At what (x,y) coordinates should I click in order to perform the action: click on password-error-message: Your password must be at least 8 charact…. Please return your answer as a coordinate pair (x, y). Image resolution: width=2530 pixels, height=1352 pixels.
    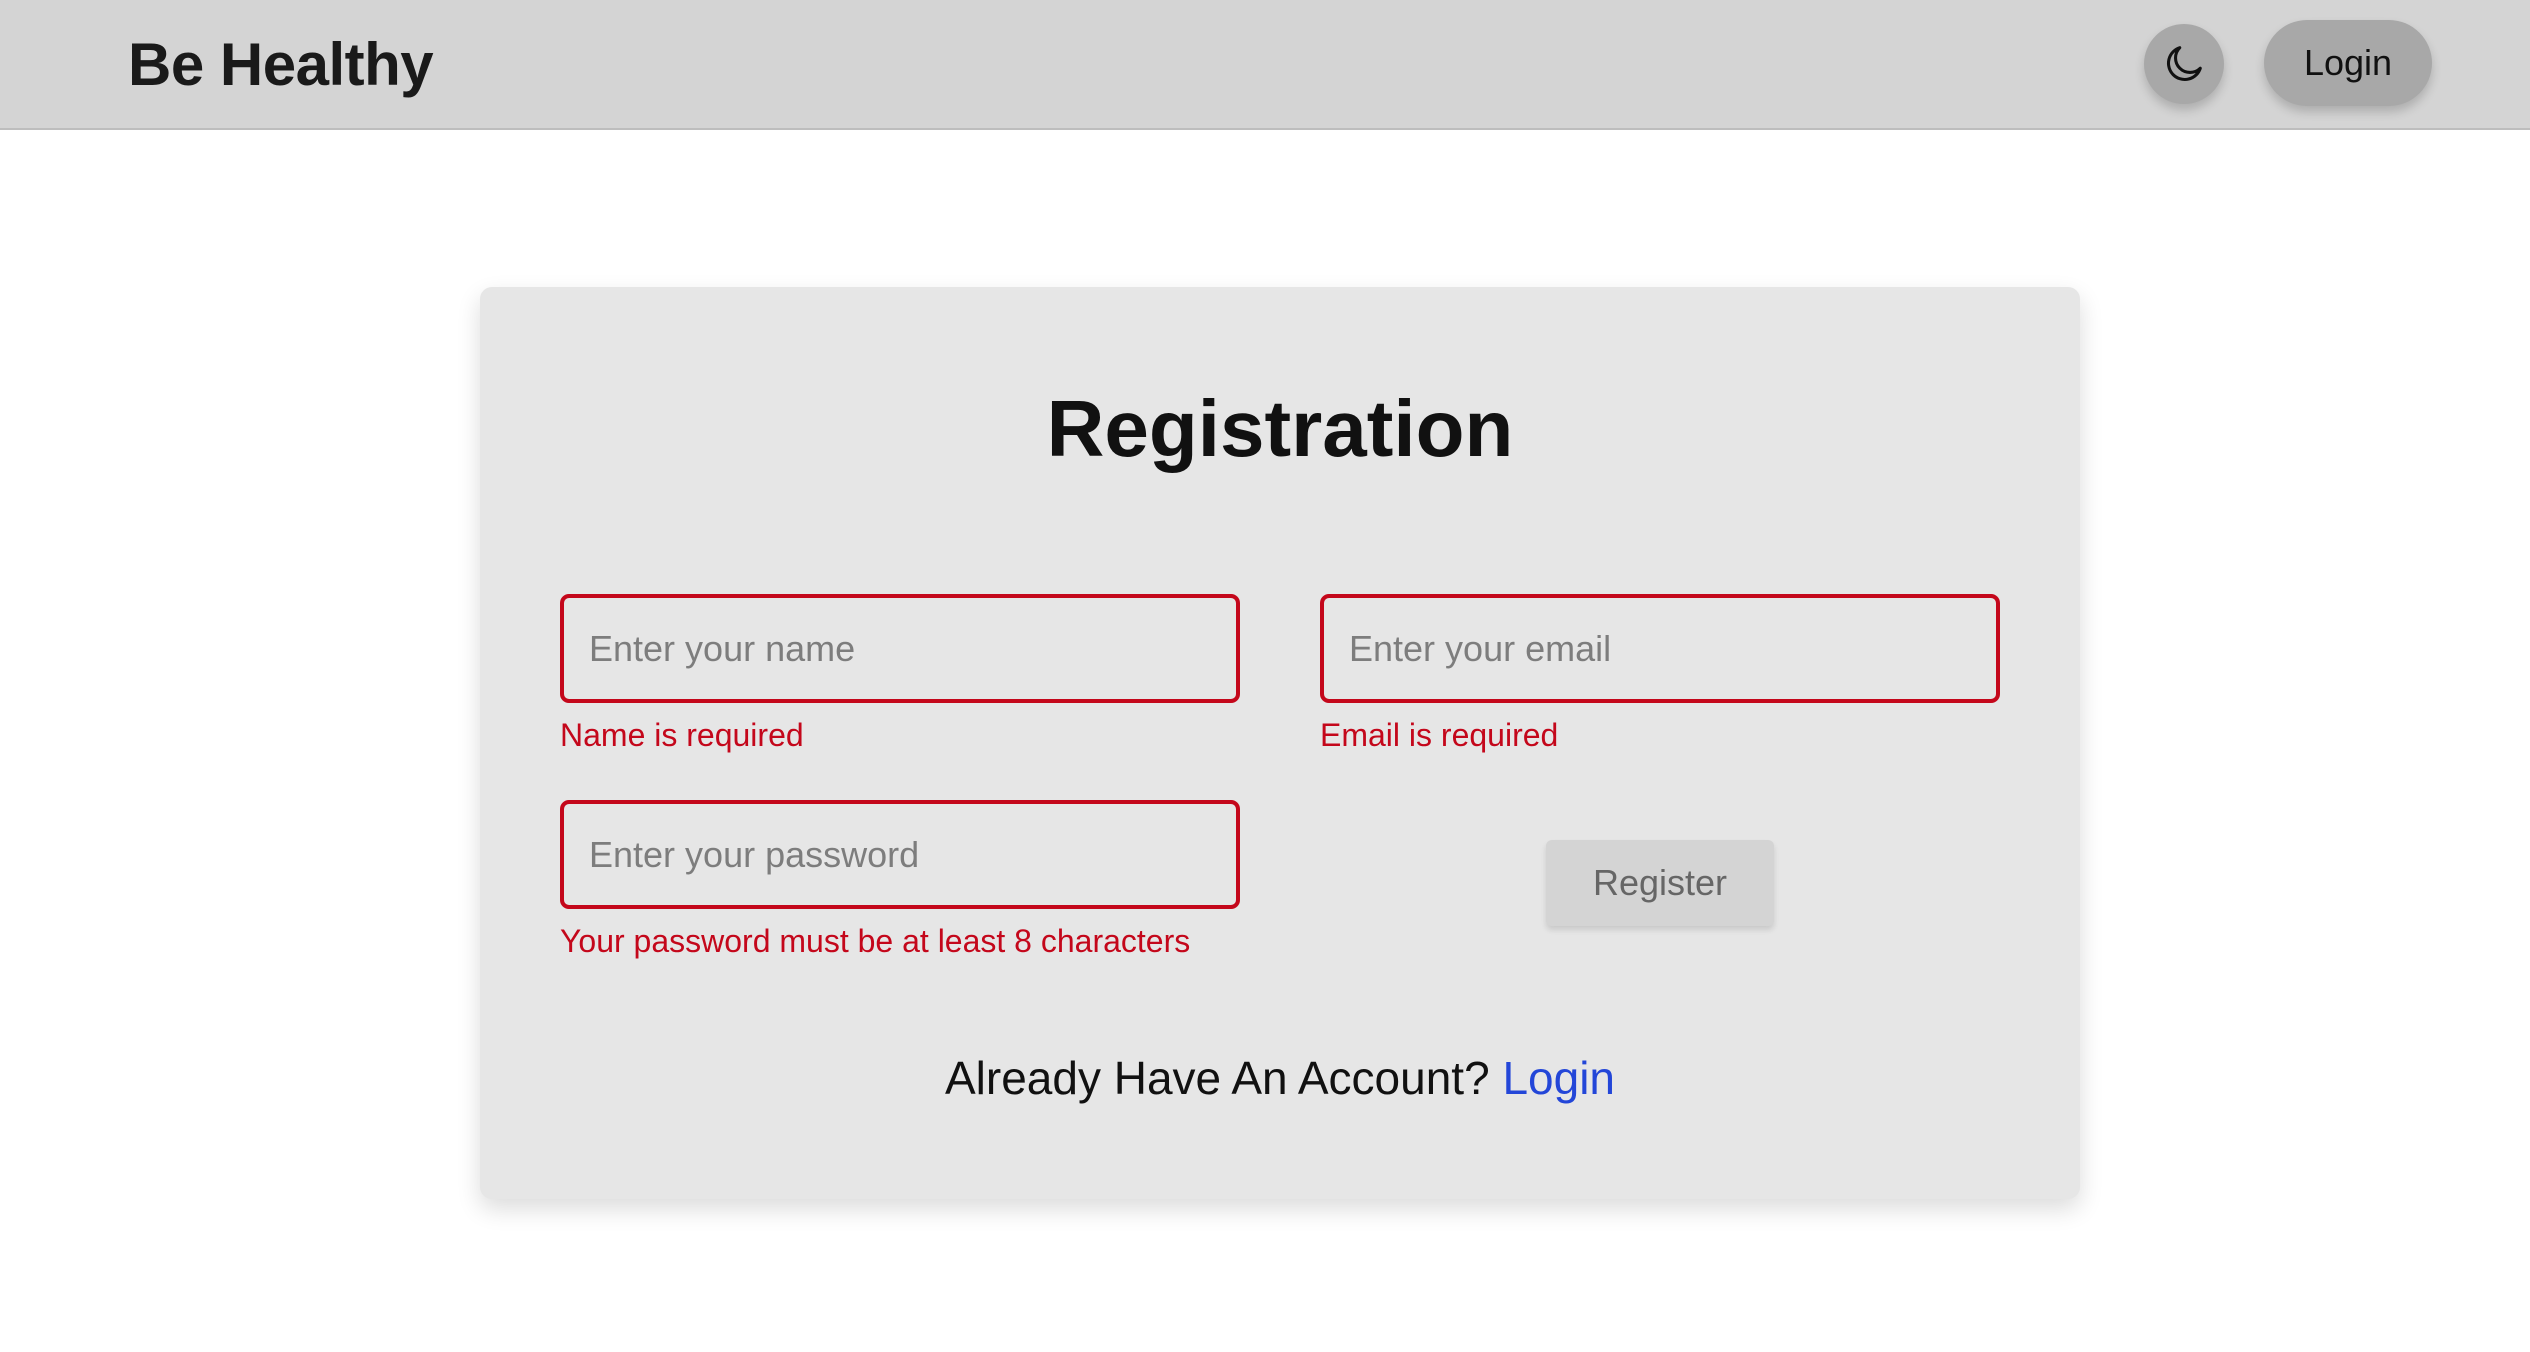
    Looking at the image, I should click on (875, 941).